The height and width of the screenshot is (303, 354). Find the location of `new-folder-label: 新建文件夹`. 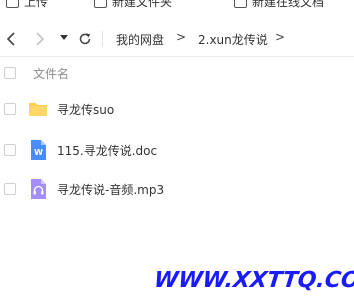

new-folder-label: 新建文件夹 is located at coordinates (142, 4).